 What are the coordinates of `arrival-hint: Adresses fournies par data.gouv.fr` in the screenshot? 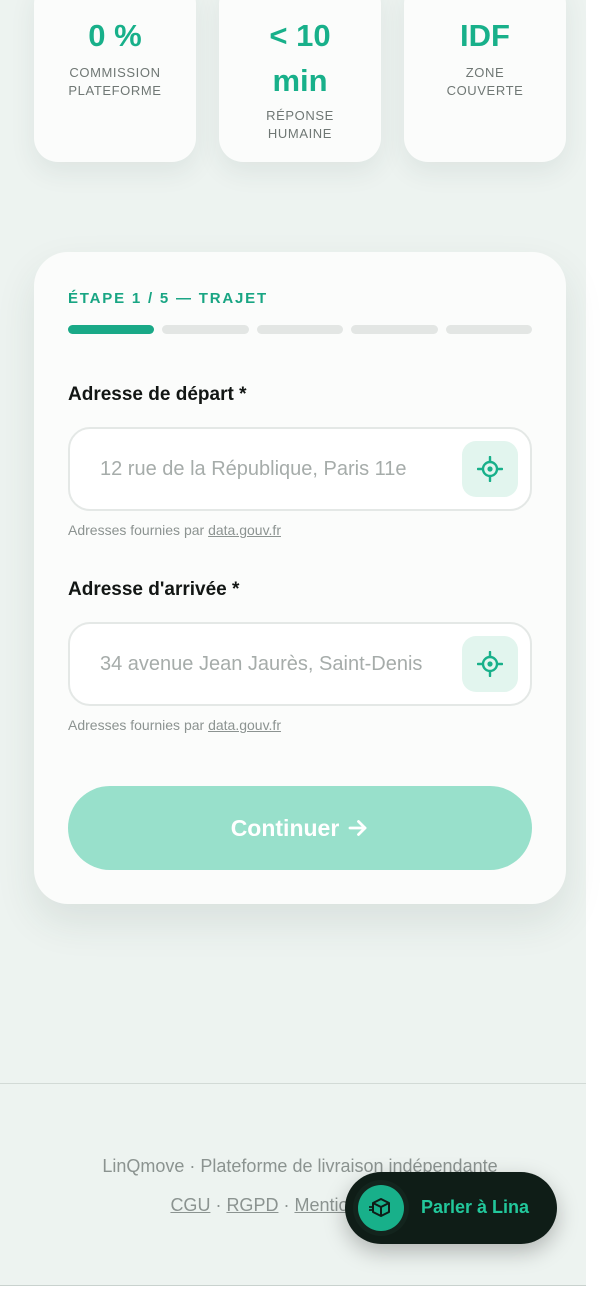 It's located at (174, 725).